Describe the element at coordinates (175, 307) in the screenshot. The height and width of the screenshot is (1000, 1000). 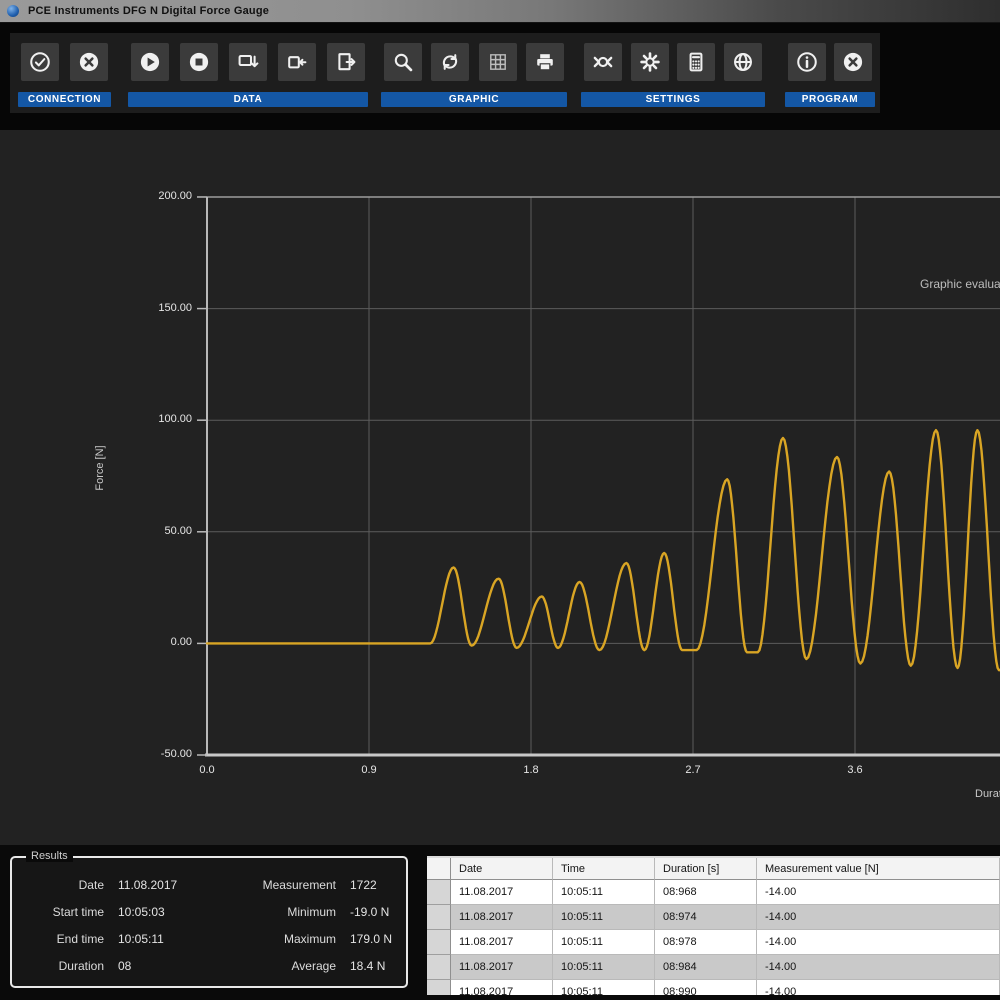
I see `y-tick-label: 150.00` at that location.